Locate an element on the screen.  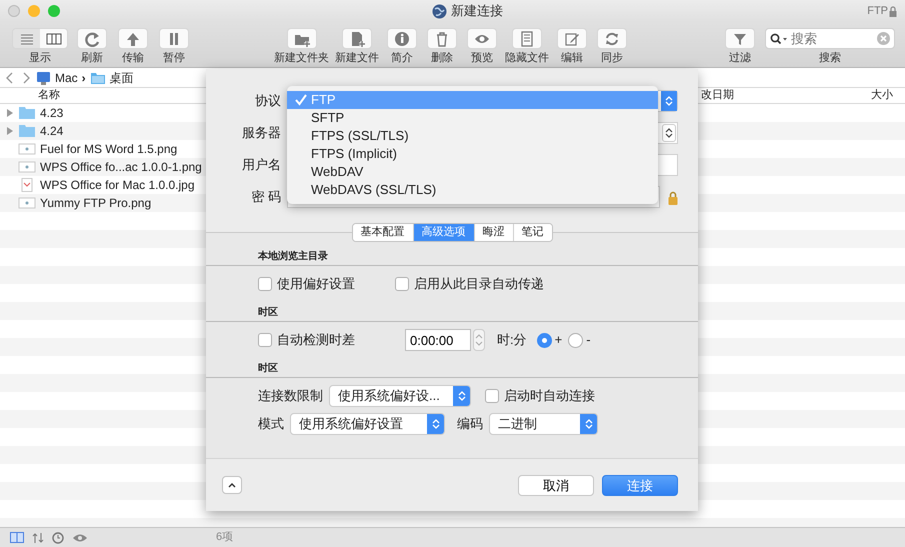
pencil-icon is located at coordinates (572, 38).